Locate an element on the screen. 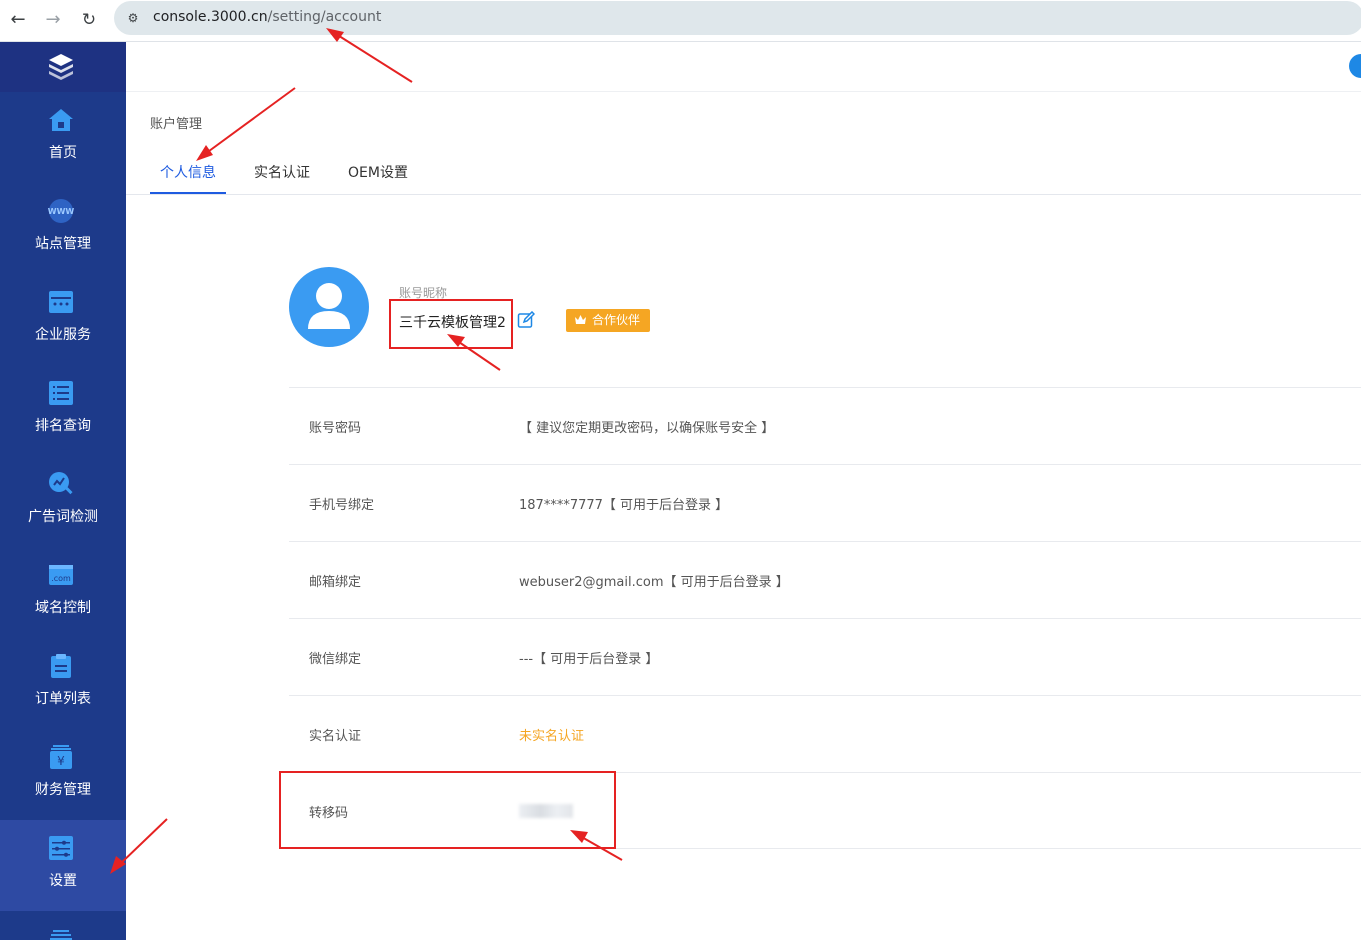 This screenshot has width=1361, height=940. sidebar-item-ranking-query: 排名查询 is located at coordinates (63, 410).